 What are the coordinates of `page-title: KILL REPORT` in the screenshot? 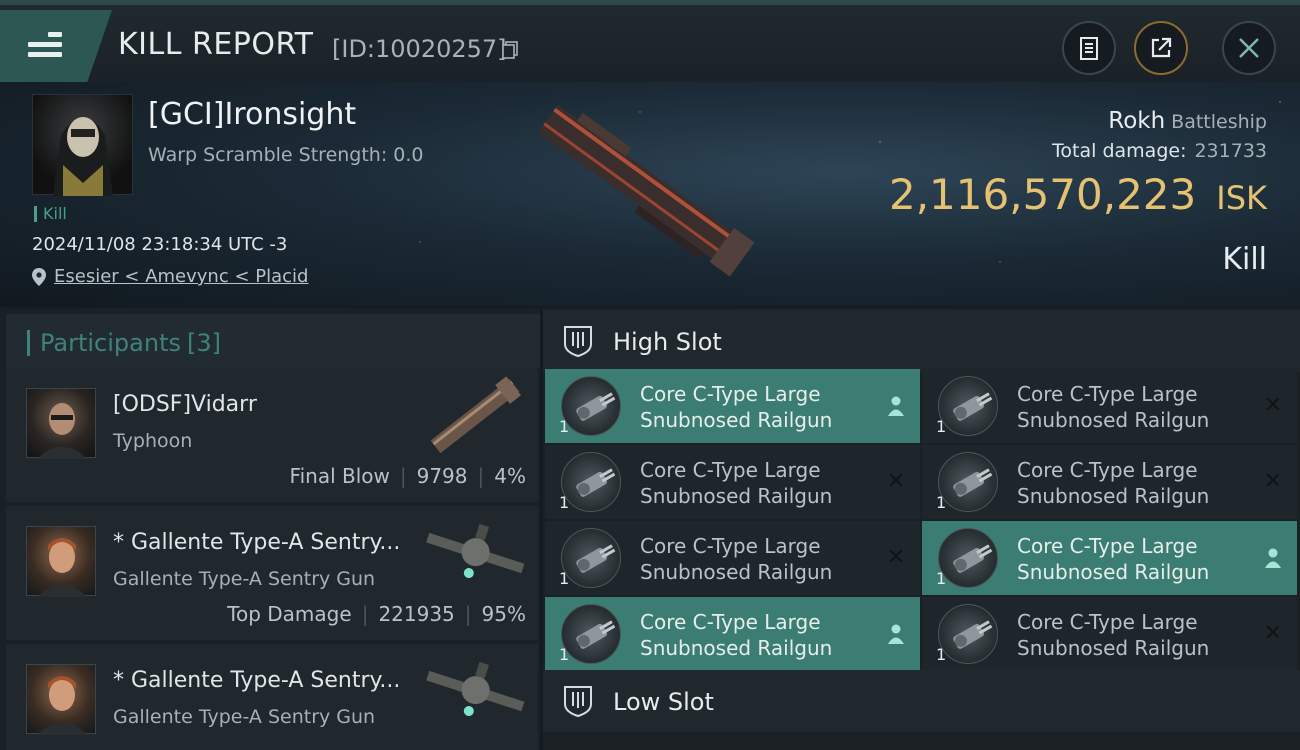 It's located at (216, 44).